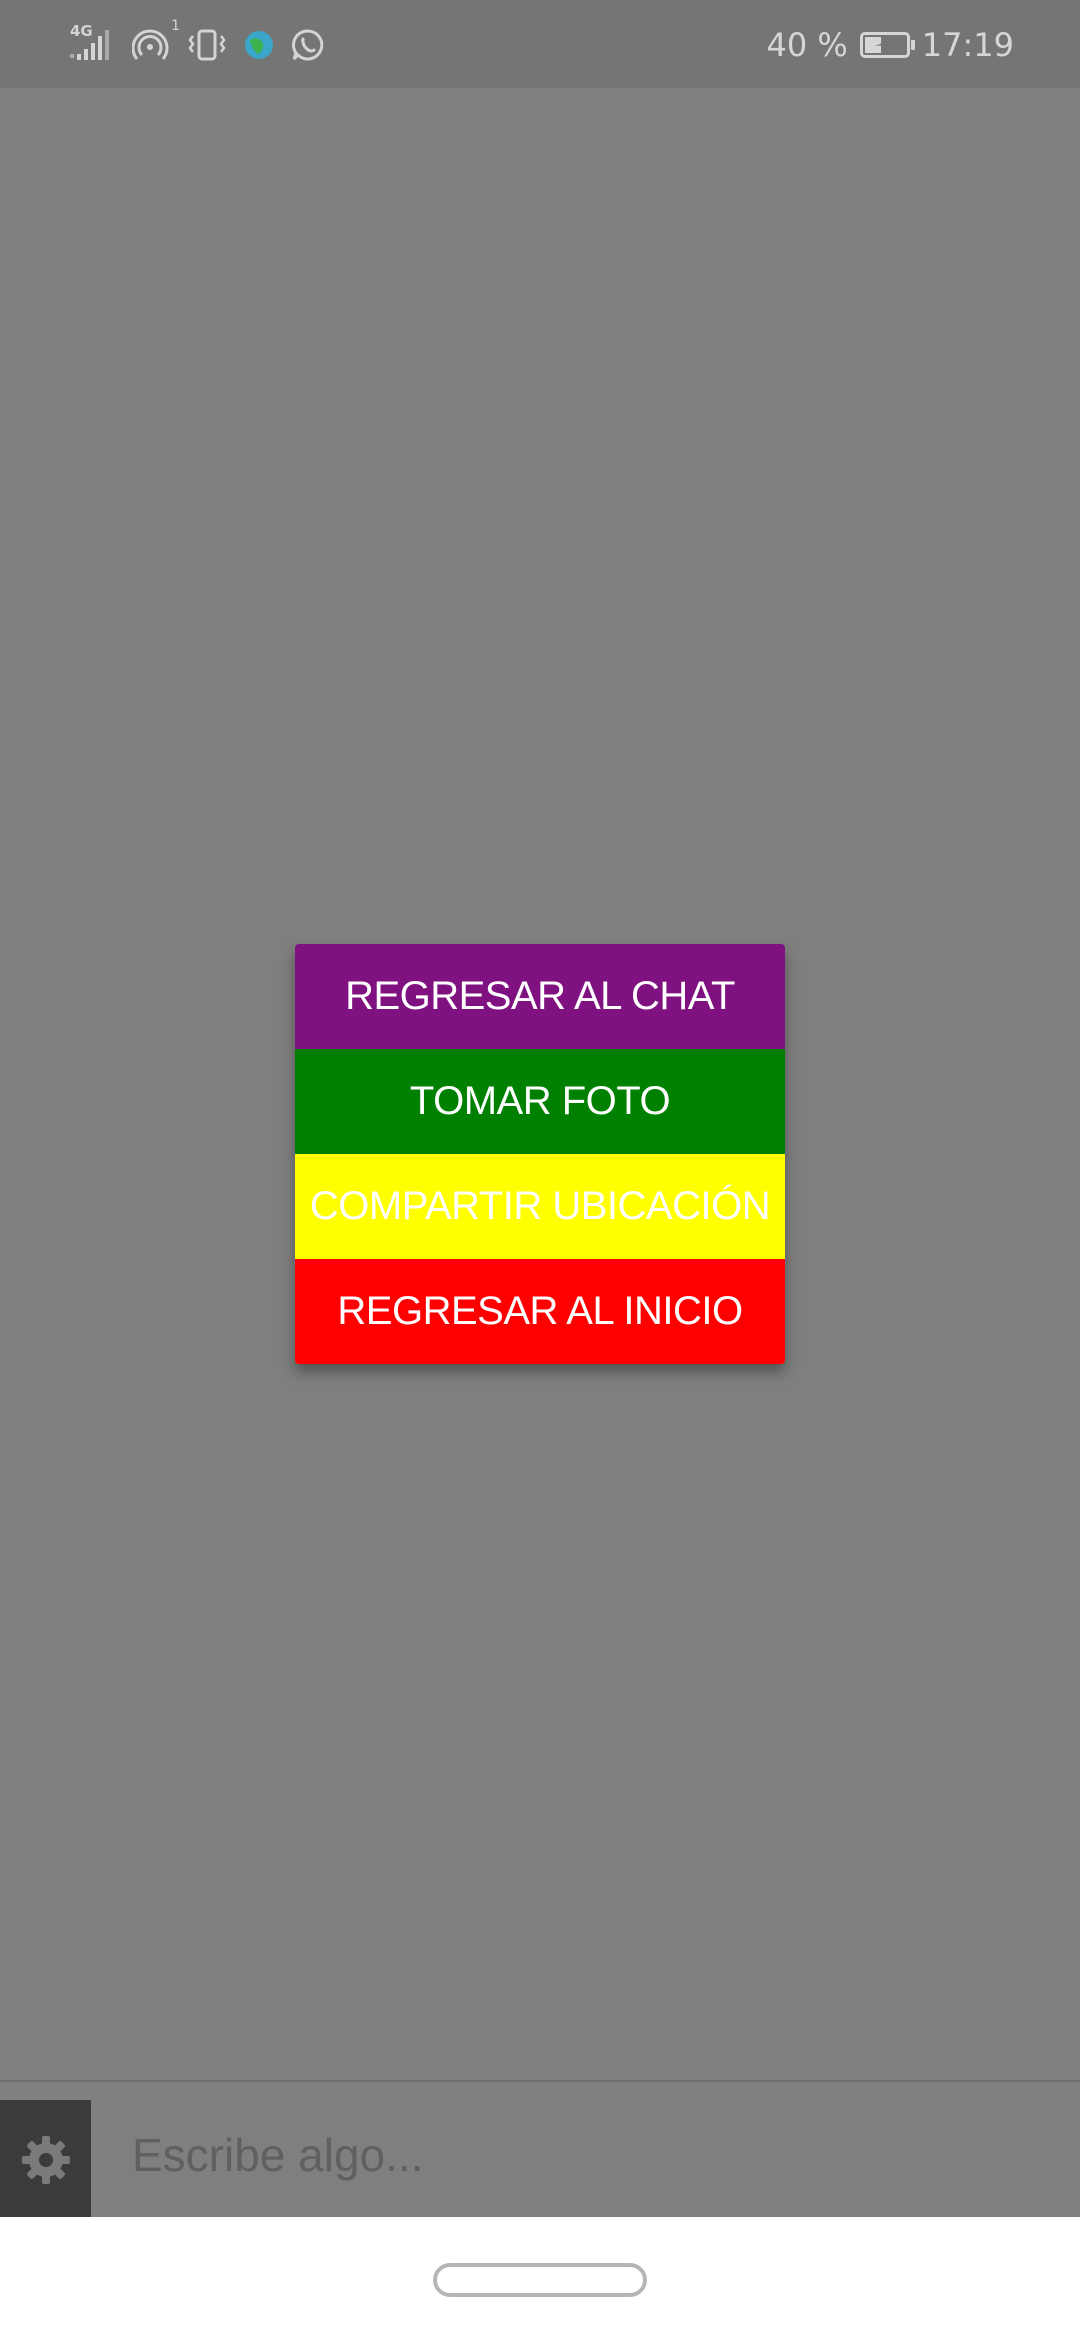 This screenshot has width=1080, height=2340. I want to click on battery-charging-icon, so click(887, 45).